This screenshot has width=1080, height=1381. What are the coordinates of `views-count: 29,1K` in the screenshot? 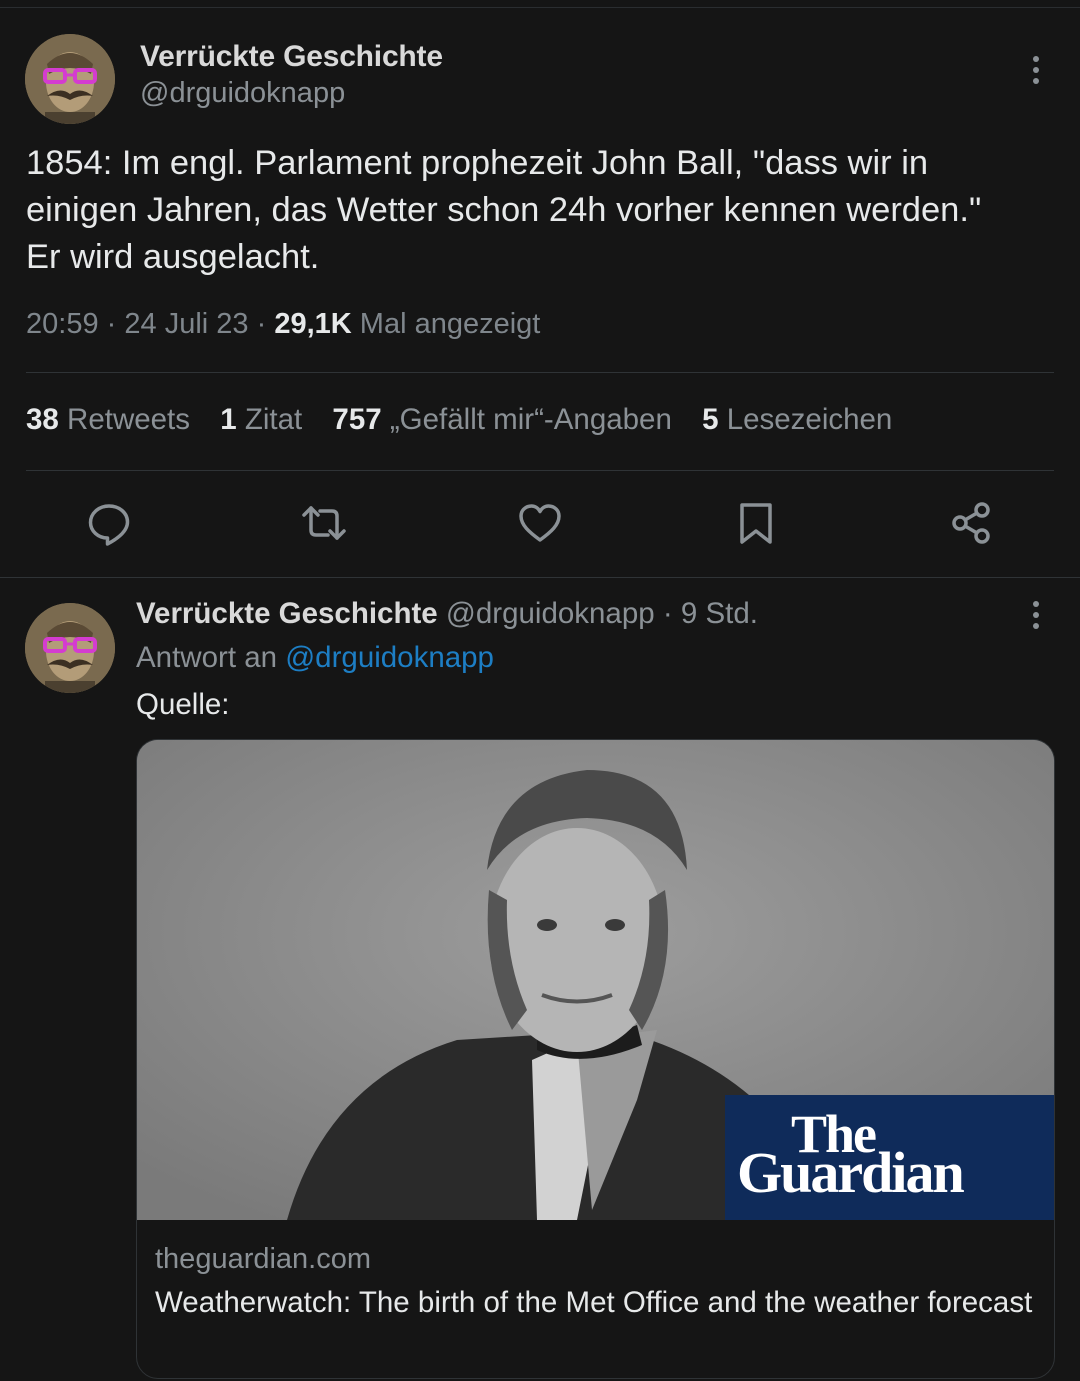 It's located at (313, 324).